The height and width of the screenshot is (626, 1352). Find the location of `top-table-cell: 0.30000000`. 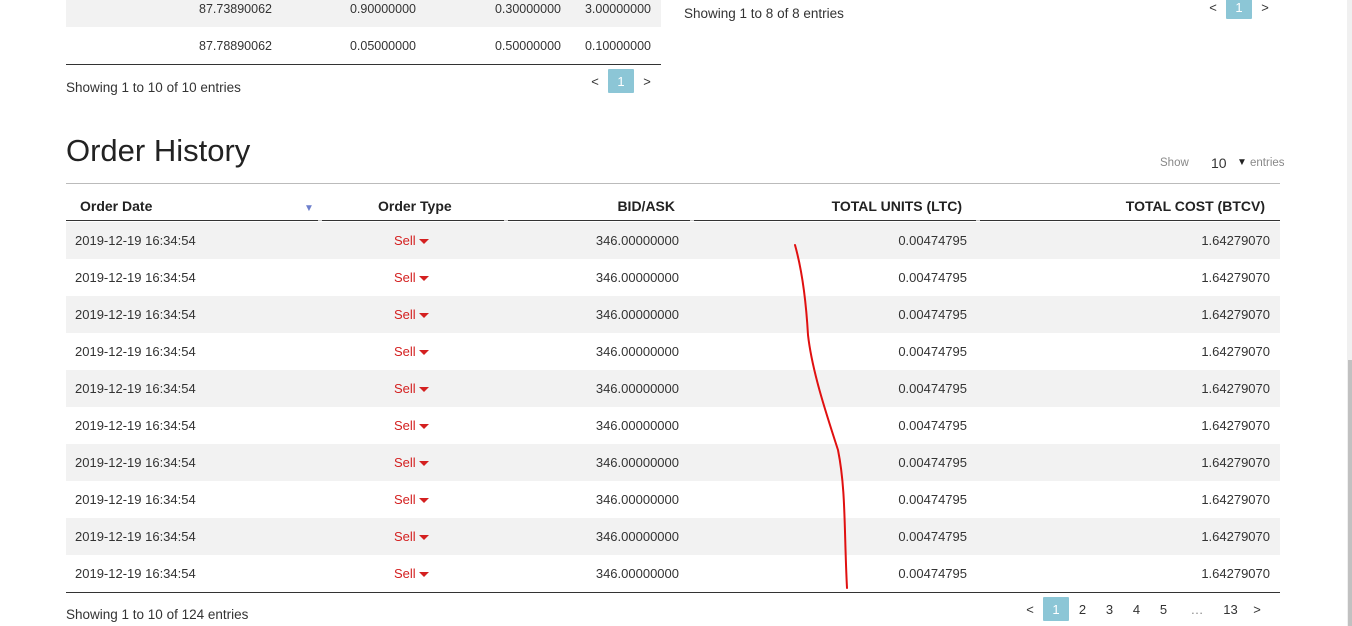

top-table-cell: 0.30000000 is located at coordinates (527, 8).